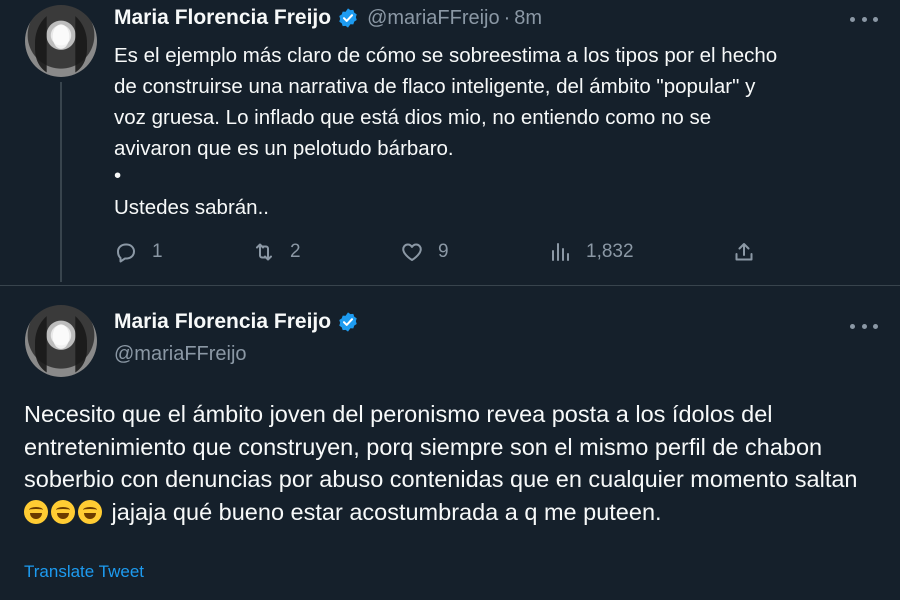  Describe the element at coordinates (264, 252) in the screenshot. I see `retweet-icon` at that location.